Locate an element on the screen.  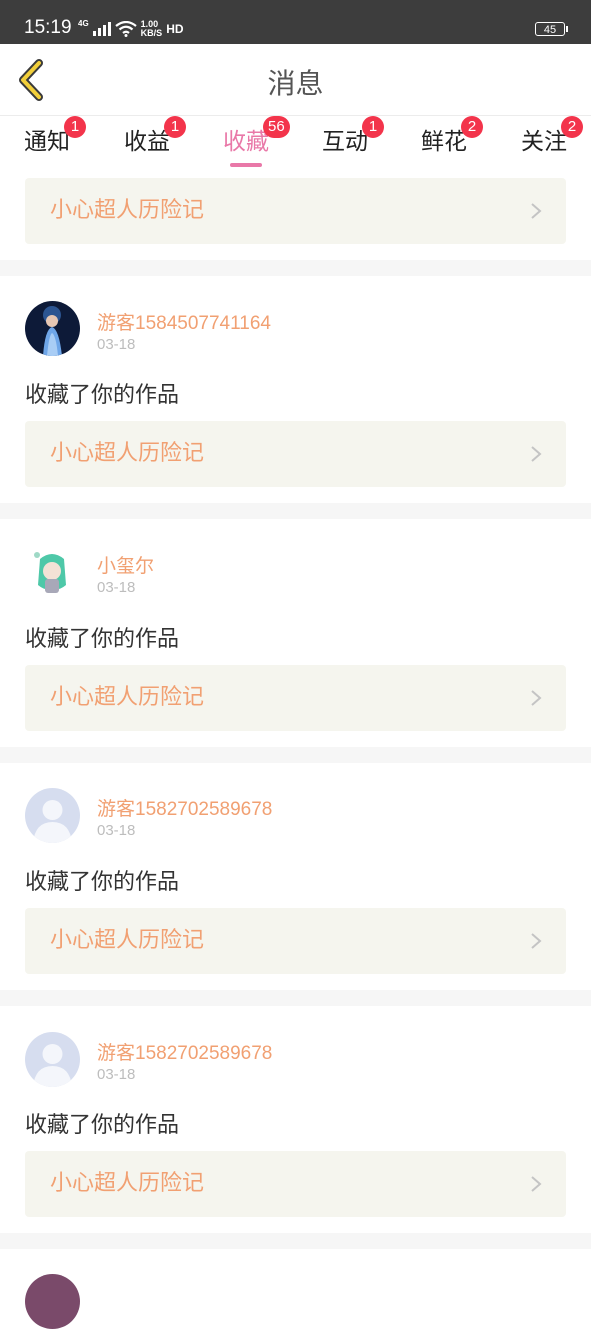
hd-indicator: HD is located at coordinates (175, 29).